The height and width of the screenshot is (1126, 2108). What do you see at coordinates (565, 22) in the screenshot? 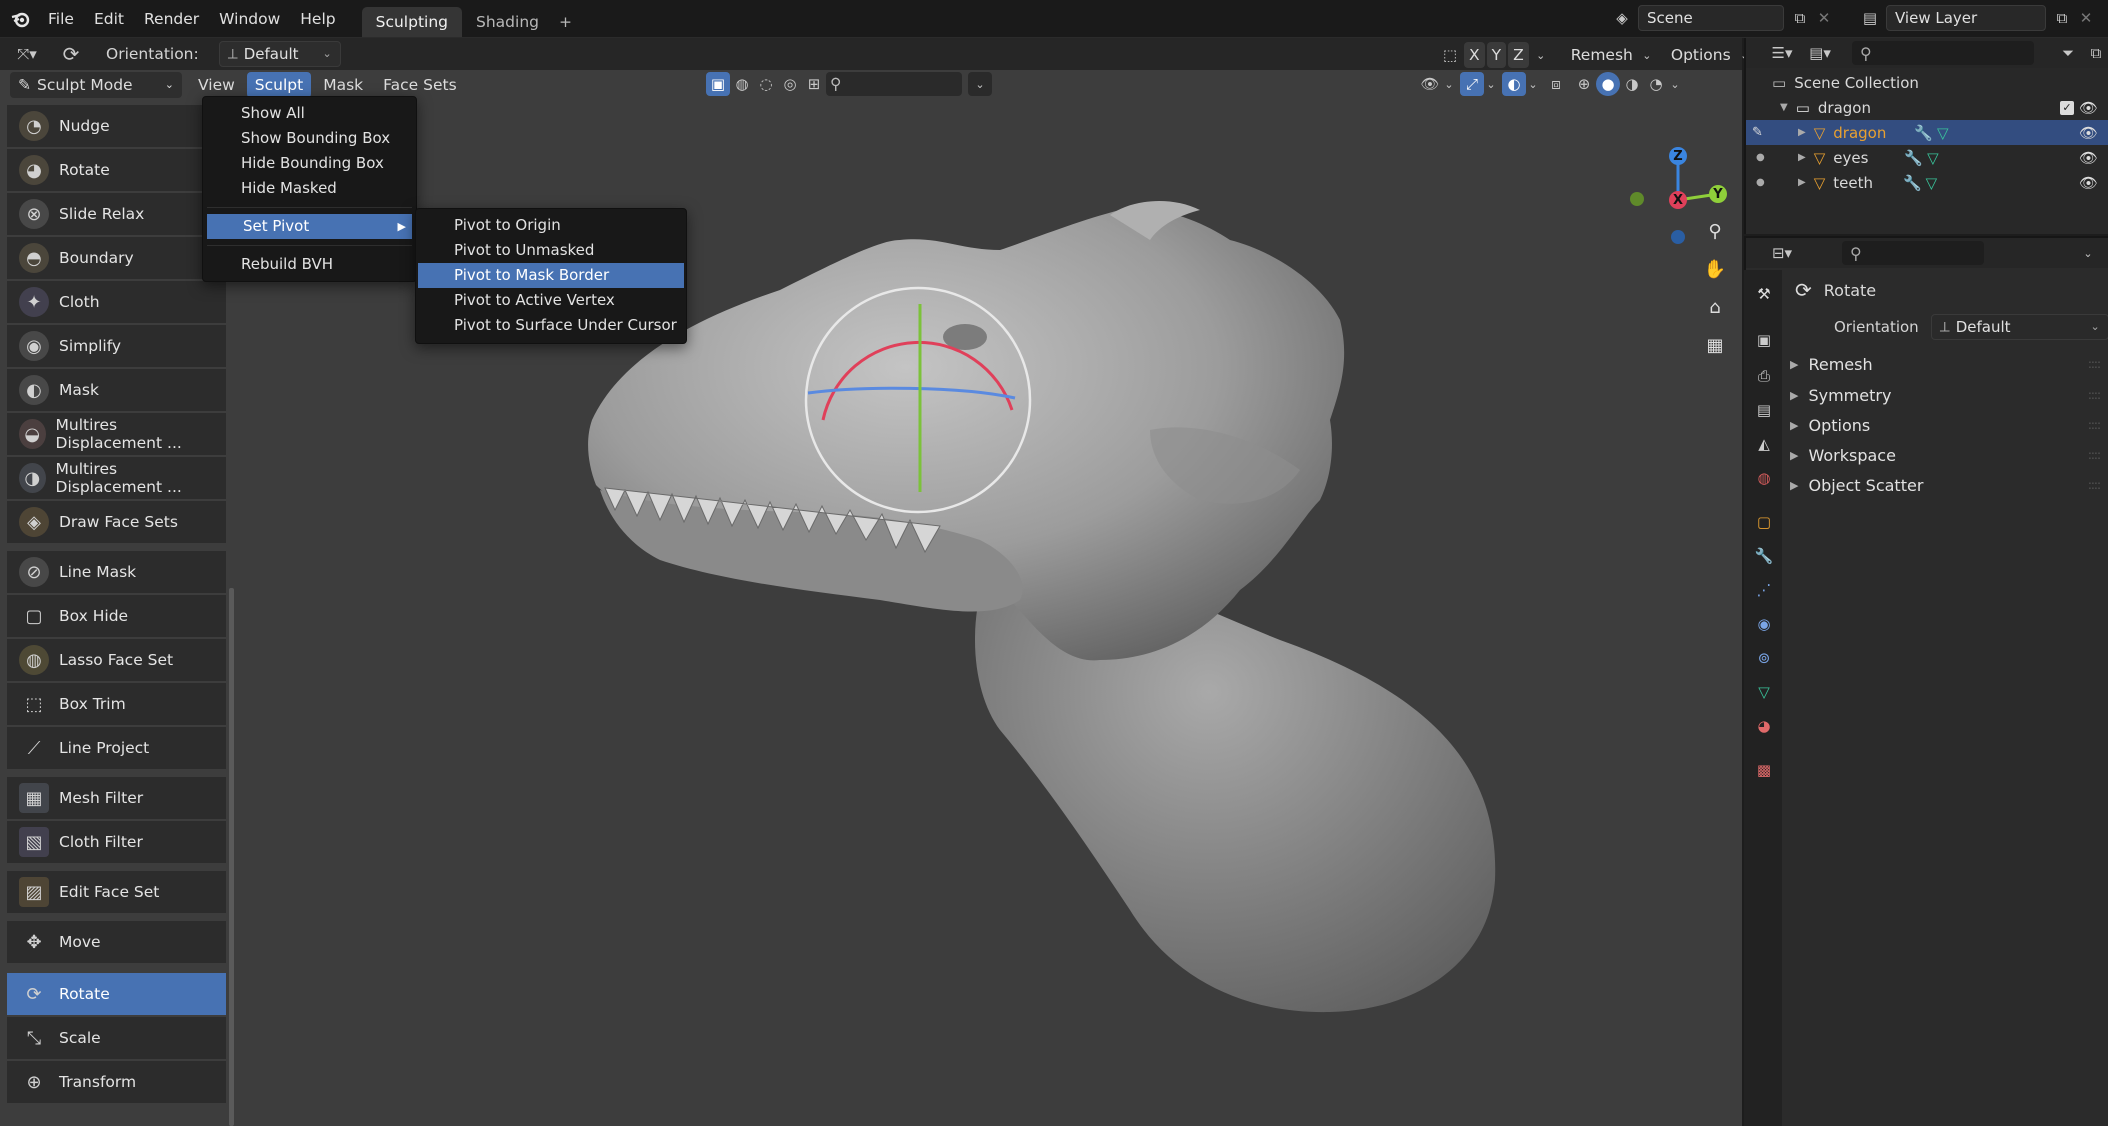
I see `add-workspace-button: +` at bounding box center [565, 22].